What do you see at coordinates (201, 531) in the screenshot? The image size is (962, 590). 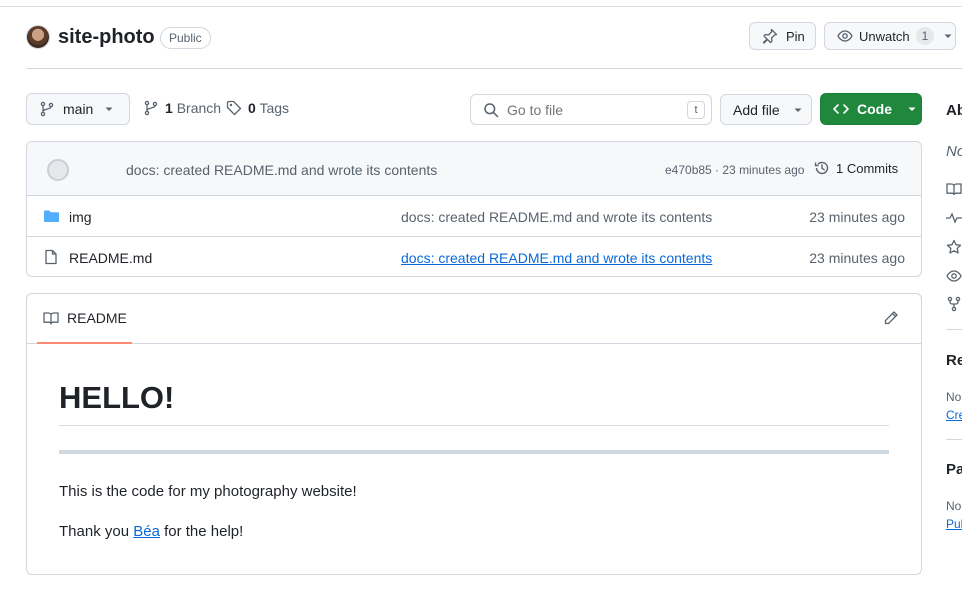 I see `thanks-suffix: for the help!` at bounding box center [201, 531].